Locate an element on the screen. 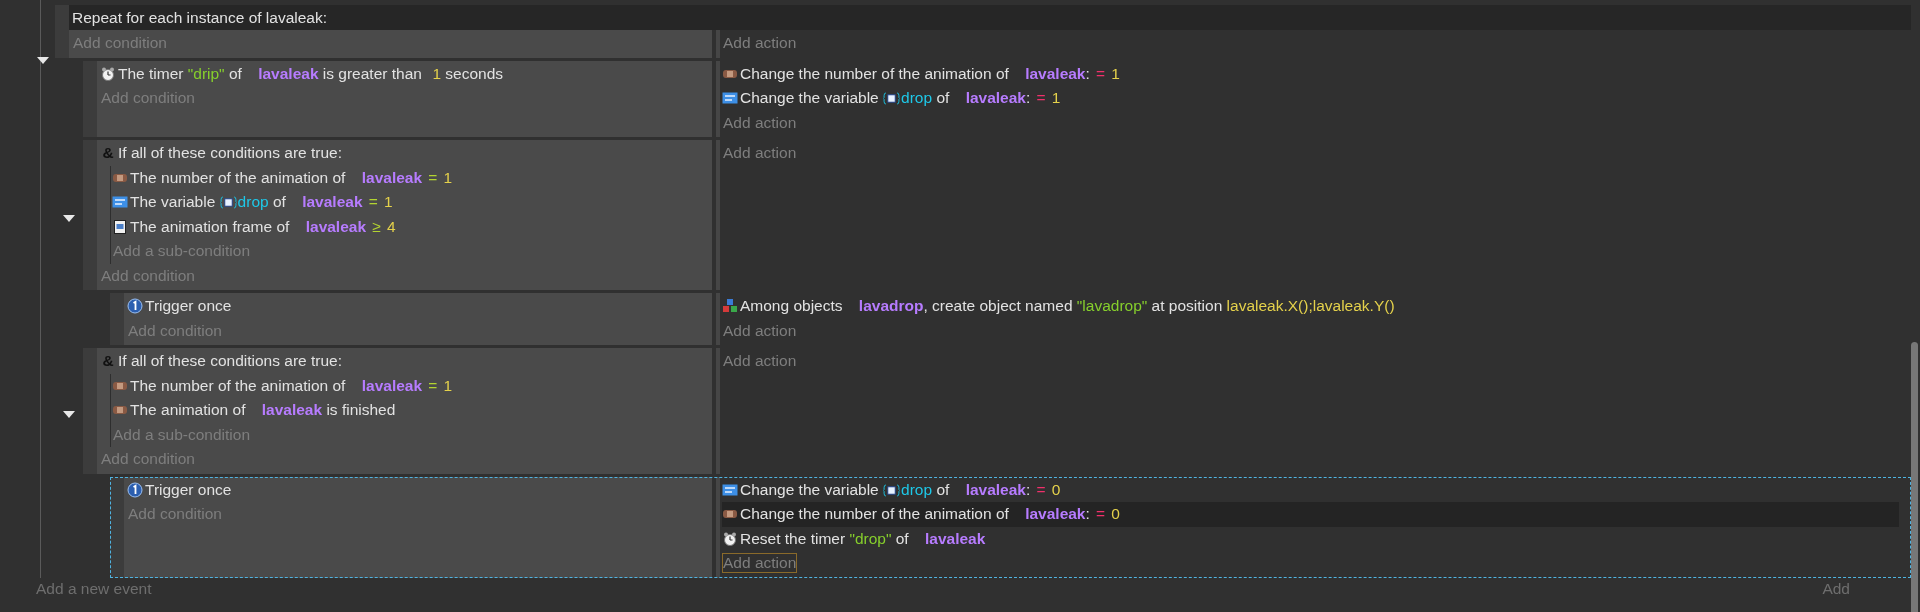 This screenshot has width=1920, height=612. action-text: Change the variable drop of lavaleak: = 0 is located at coordinates (900, 489).